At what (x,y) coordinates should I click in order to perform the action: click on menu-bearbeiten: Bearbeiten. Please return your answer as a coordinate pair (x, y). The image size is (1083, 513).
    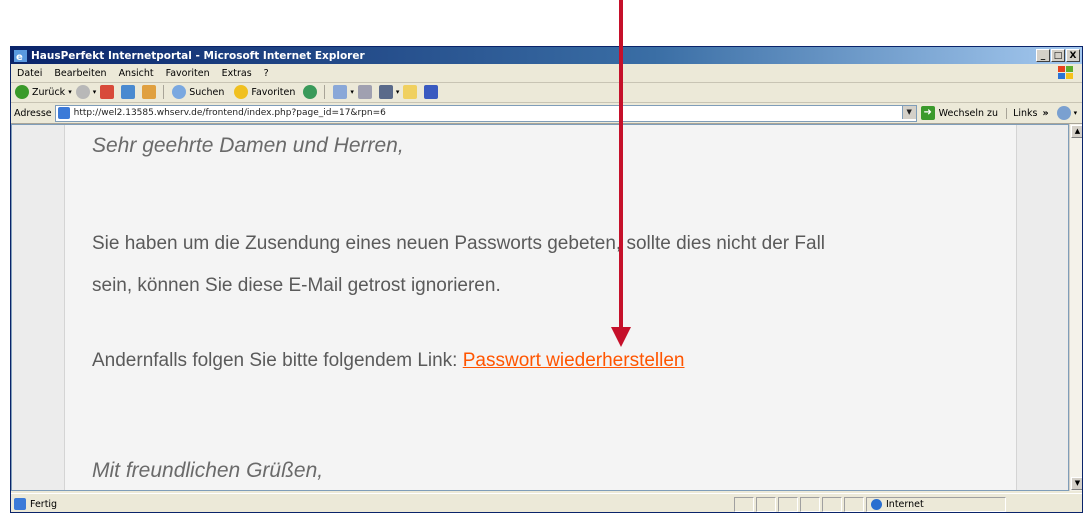
    Looking at the image, I should click on (80, 73).